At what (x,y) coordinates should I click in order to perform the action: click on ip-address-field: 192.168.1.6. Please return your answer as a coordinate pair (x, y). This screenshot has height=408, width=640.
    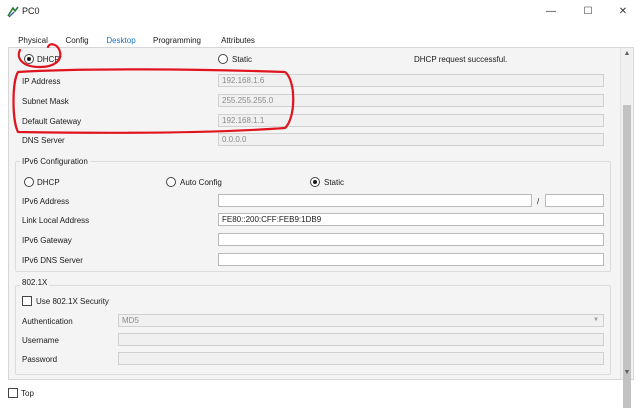
    Looking at the image, I should click on (411, 80).